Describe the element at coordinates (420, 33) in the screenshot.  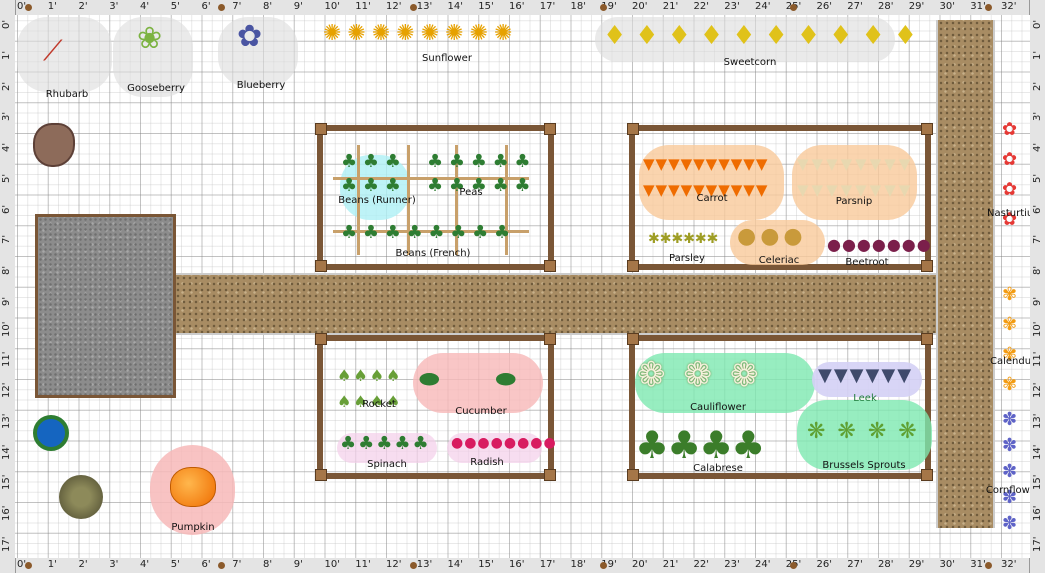
I see `sunflower-row: ✺✺✺✺✺✺✺✺` at that location.